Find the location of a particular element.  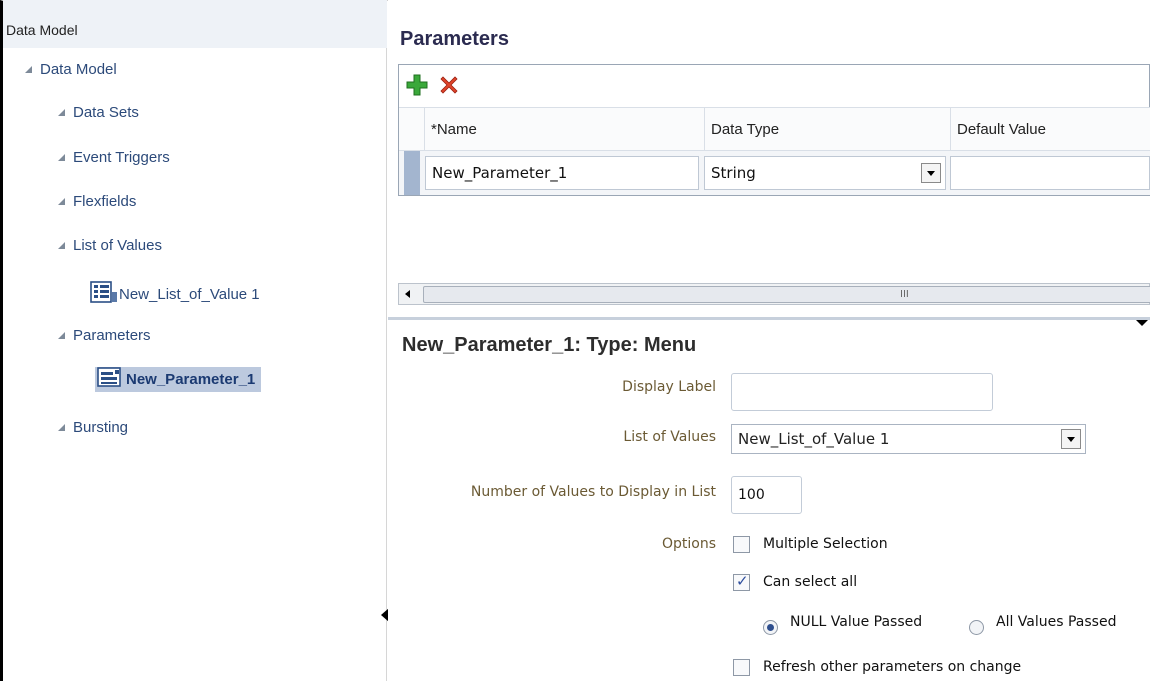

tree-node-label: New_Parameter_1 is located at coordinates (191, 379).